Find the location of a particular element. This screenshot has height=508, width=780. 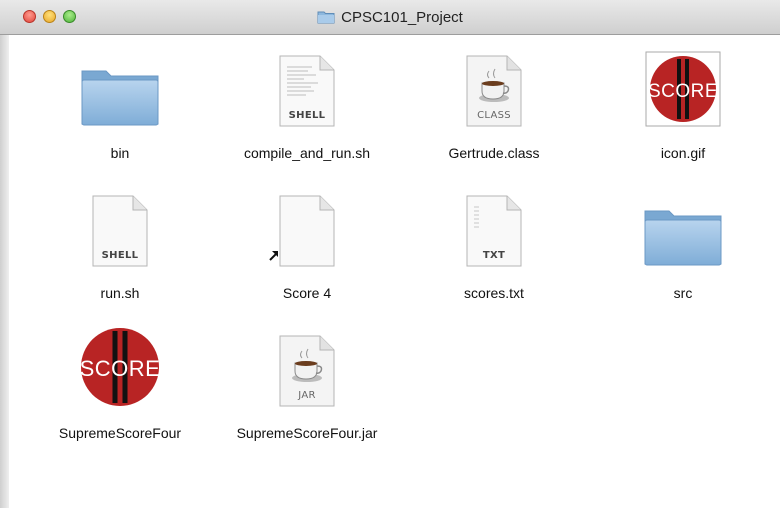

file-label: scores.txt is located at coordinates (494, 293).